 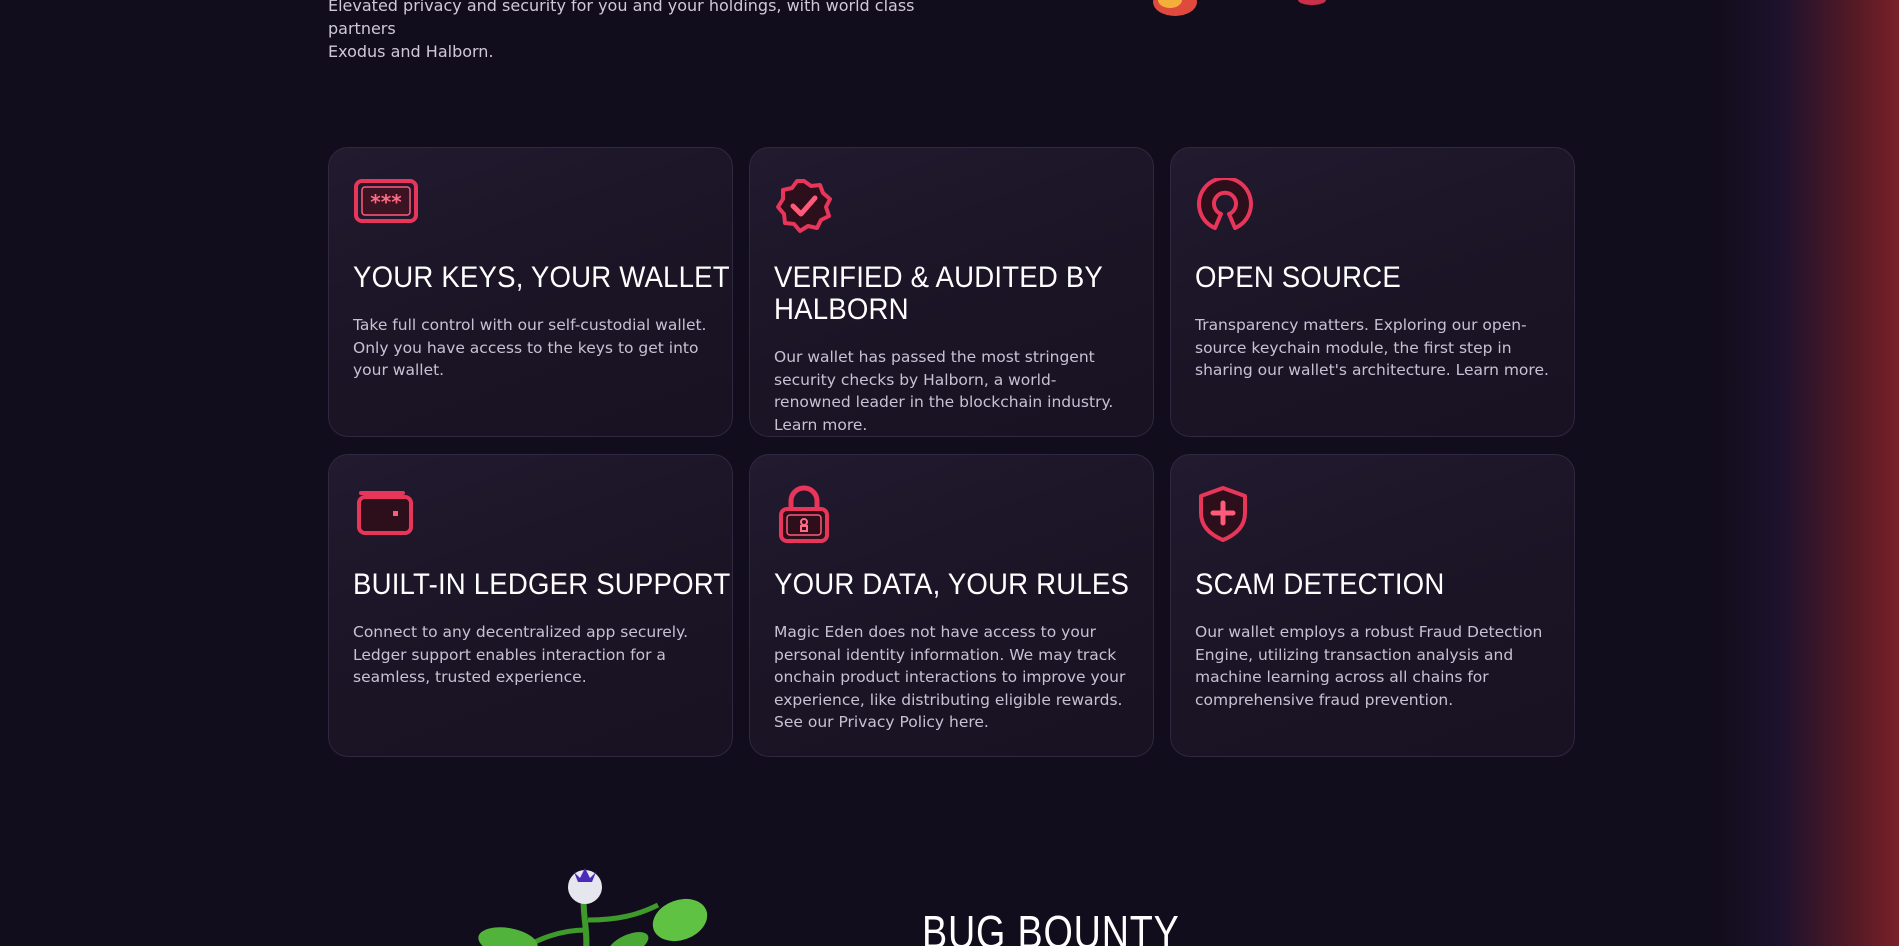 I want to click on plant-illustration, so click(x=593, y=907).